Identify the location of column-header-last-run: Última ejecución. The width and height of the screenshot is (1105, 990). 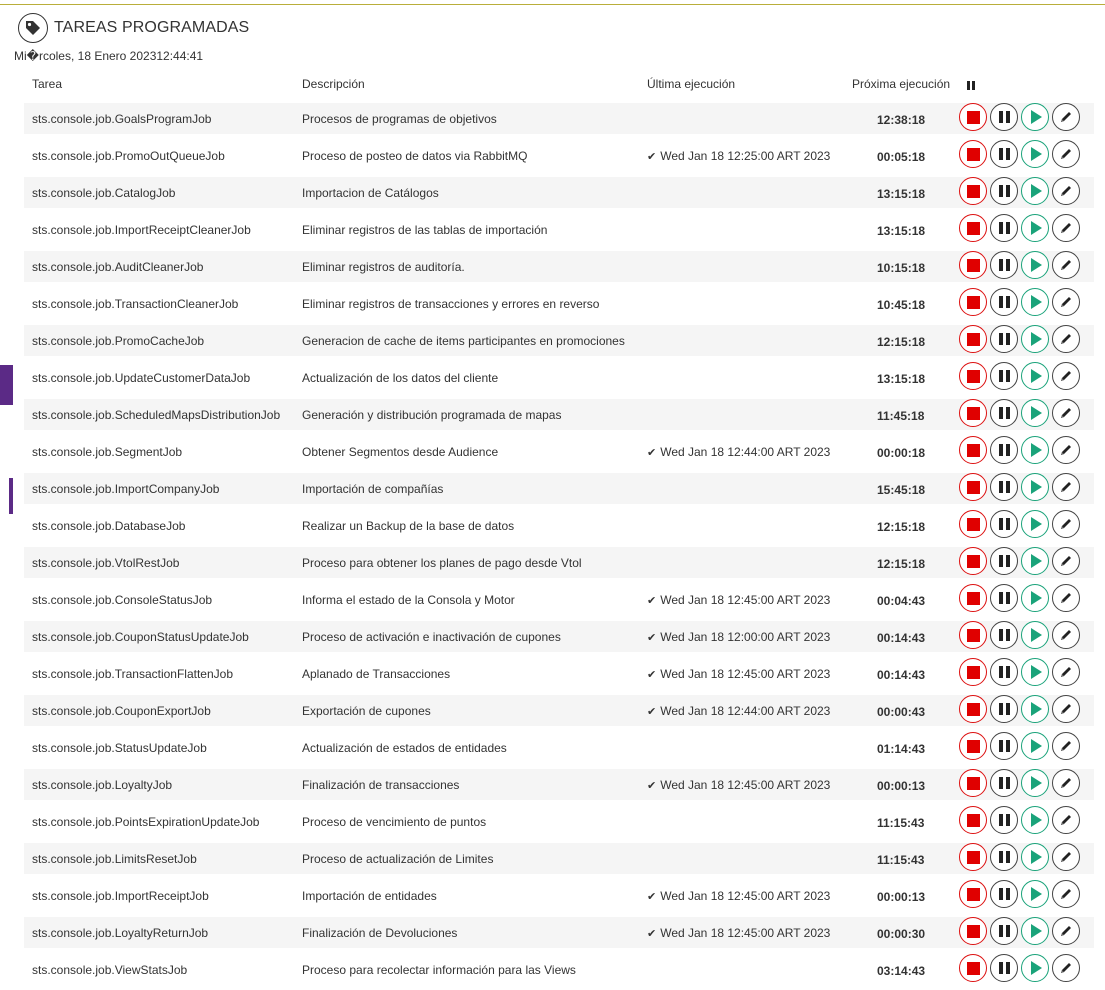
(691, 84).